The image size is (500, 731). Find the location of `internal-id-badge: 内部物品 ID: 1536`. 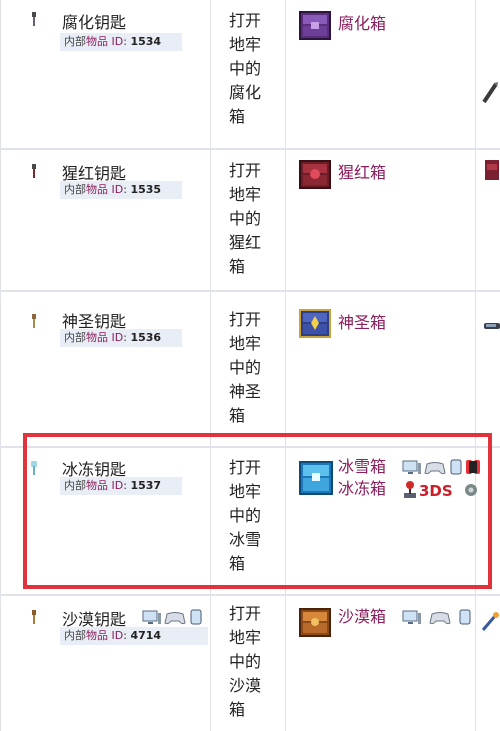

internal-id-badge: 内部物品 ID: 1536 is located at coordinates (121, 338).